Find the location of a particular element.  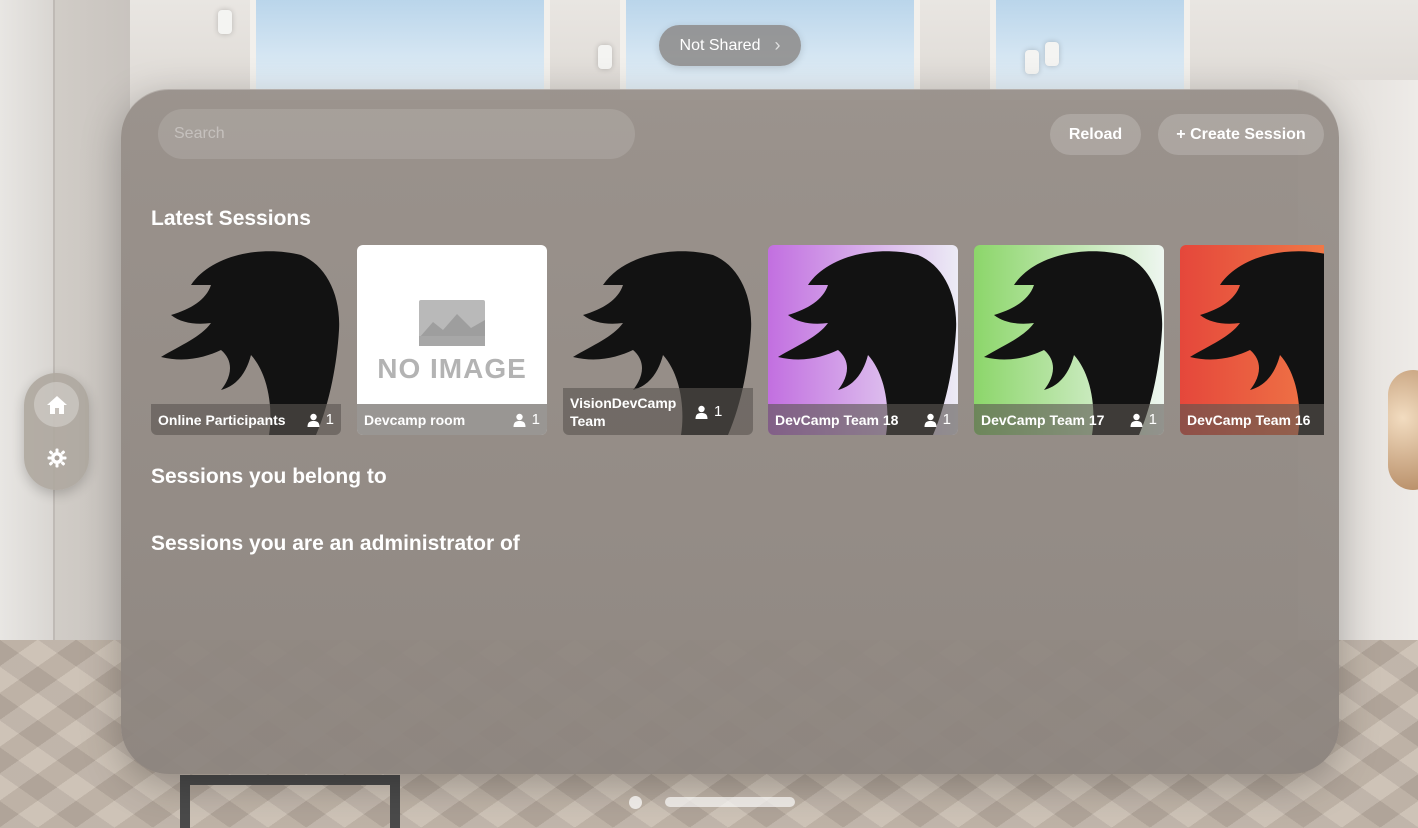

session-name: VisionDevCamp Team is located at coordinates (623, 411).